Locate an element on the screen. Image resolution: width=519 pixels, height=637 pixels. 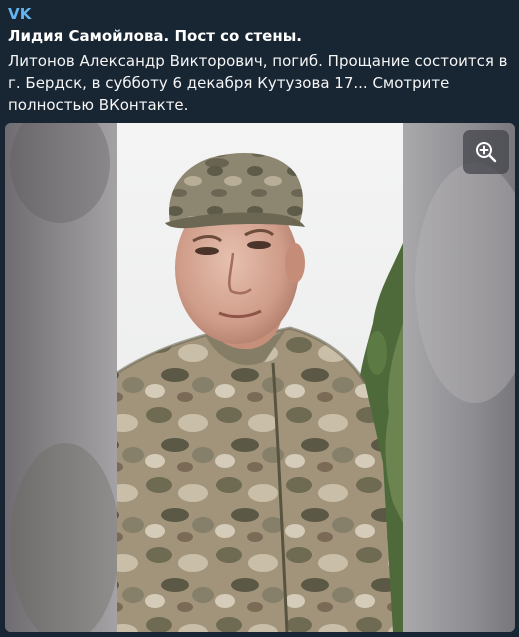
zoom-button is located at coordinates (486, 152).